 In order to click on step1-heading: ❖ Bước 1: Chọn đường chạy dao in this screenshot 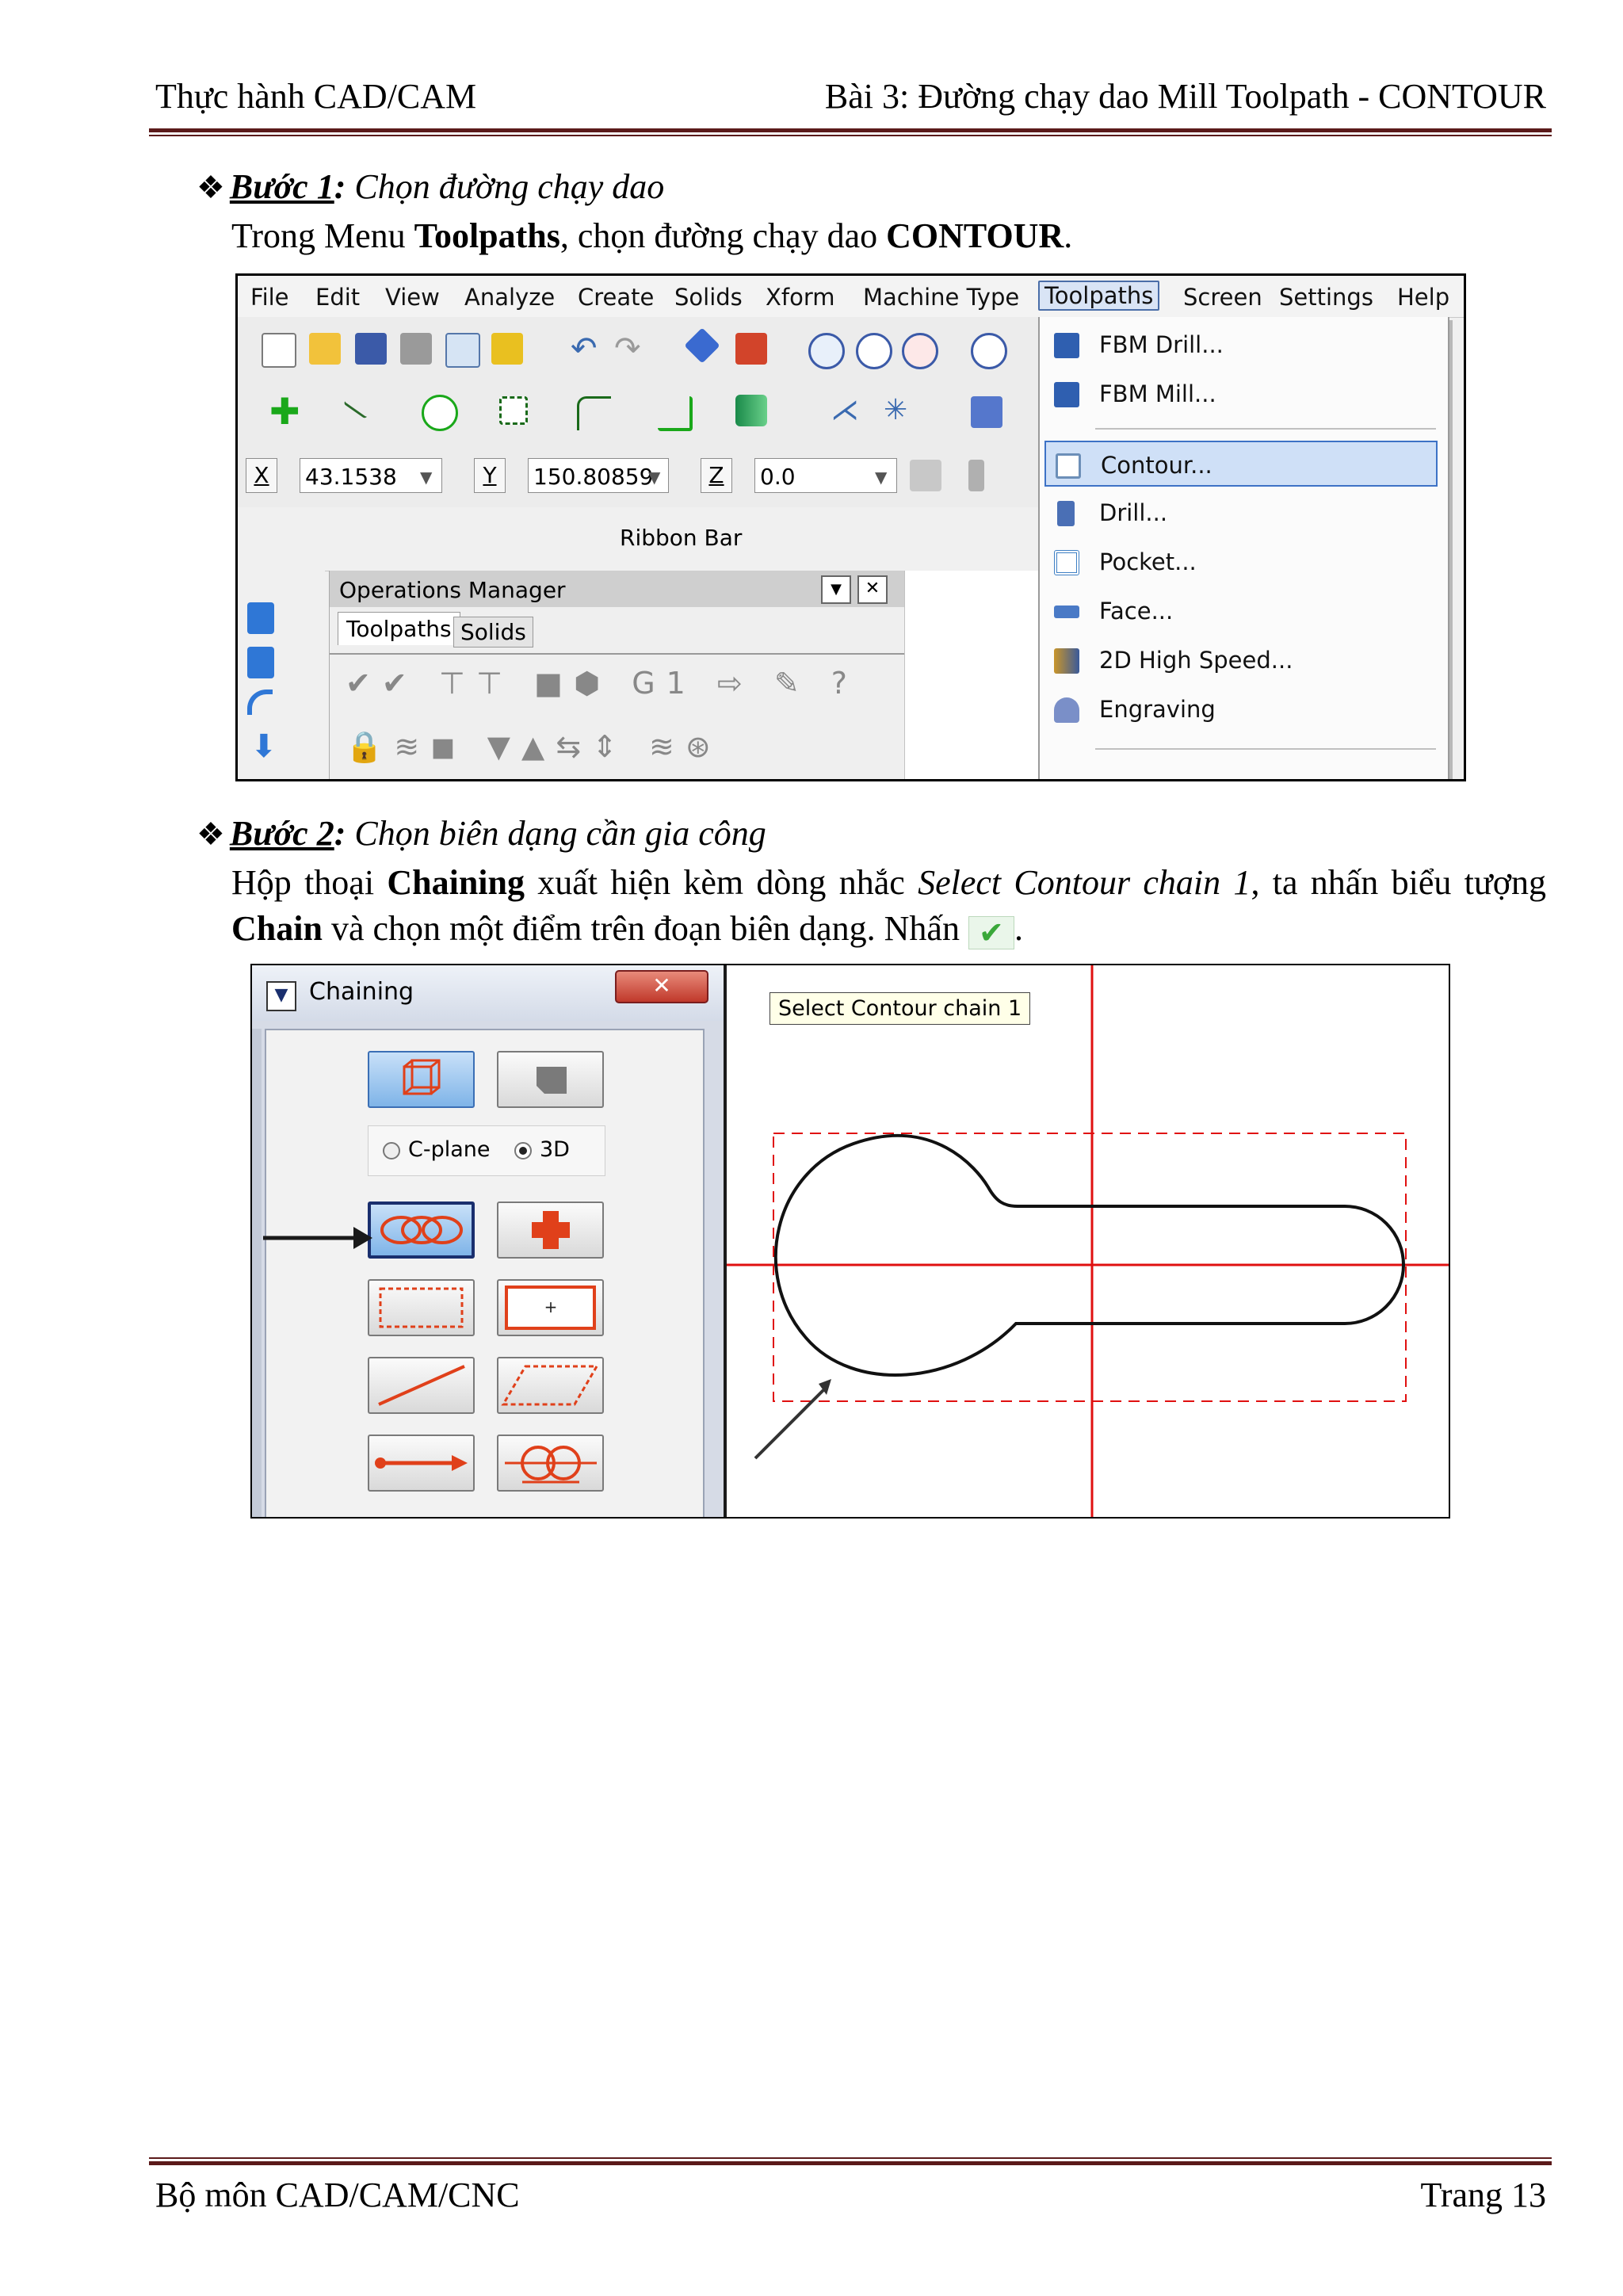, I will do `click(431, 186)`.